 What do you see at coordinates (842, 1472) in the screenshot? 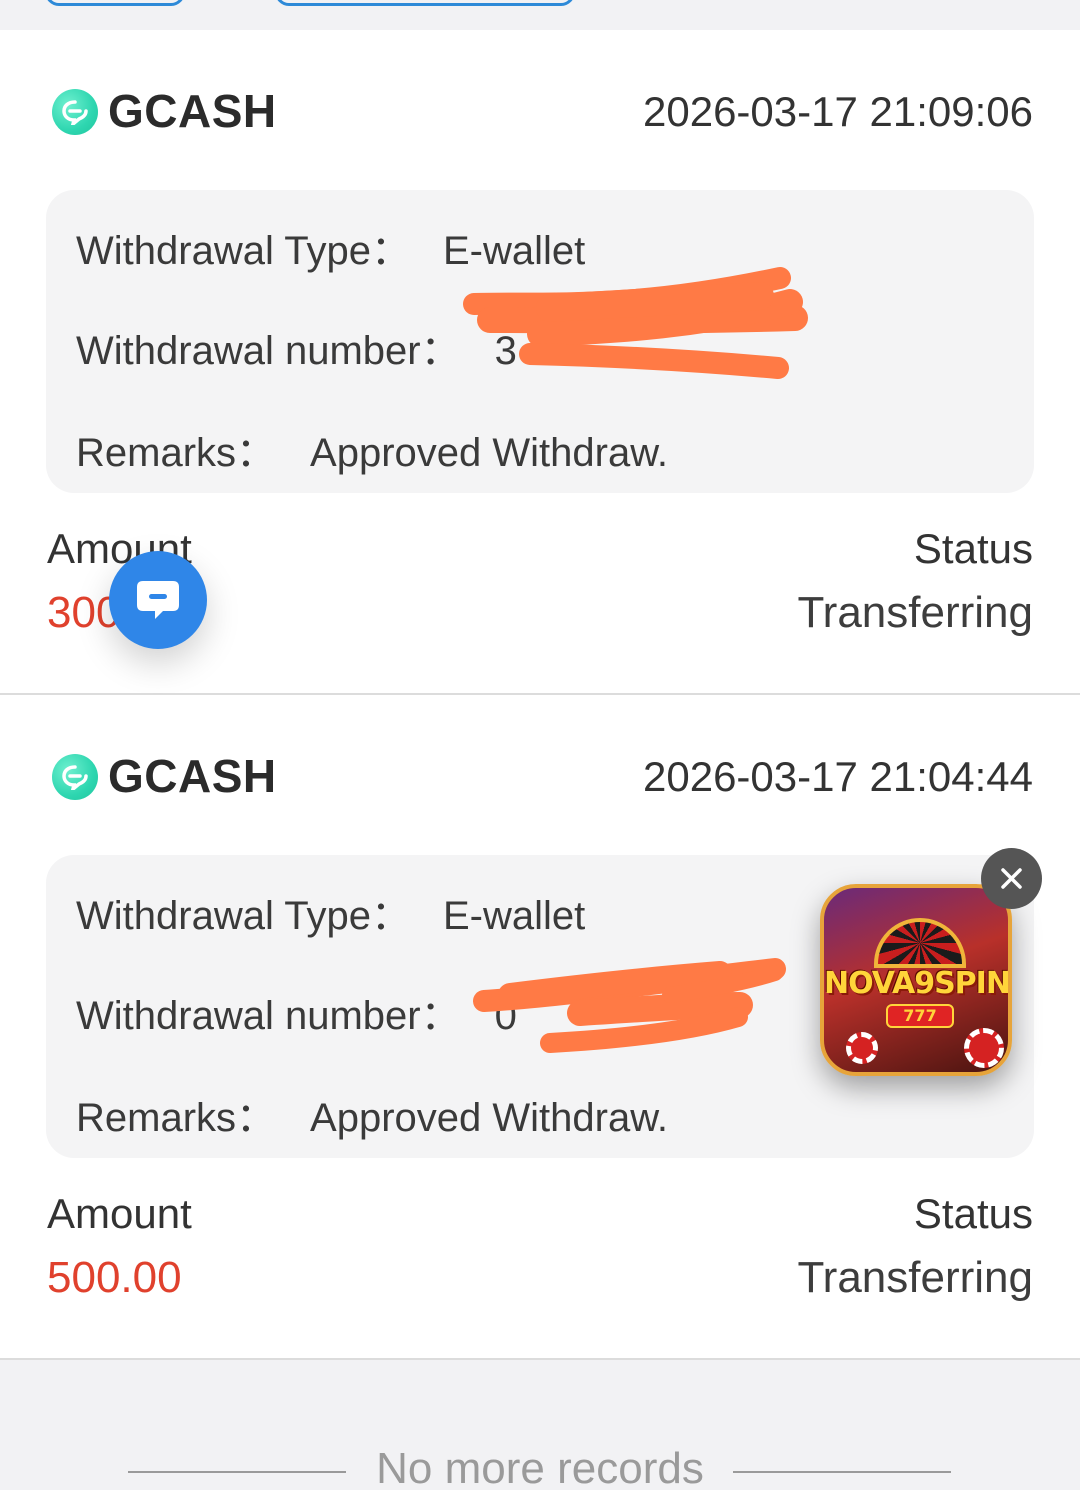
I see `divider` at bounding box center [842, 1472].